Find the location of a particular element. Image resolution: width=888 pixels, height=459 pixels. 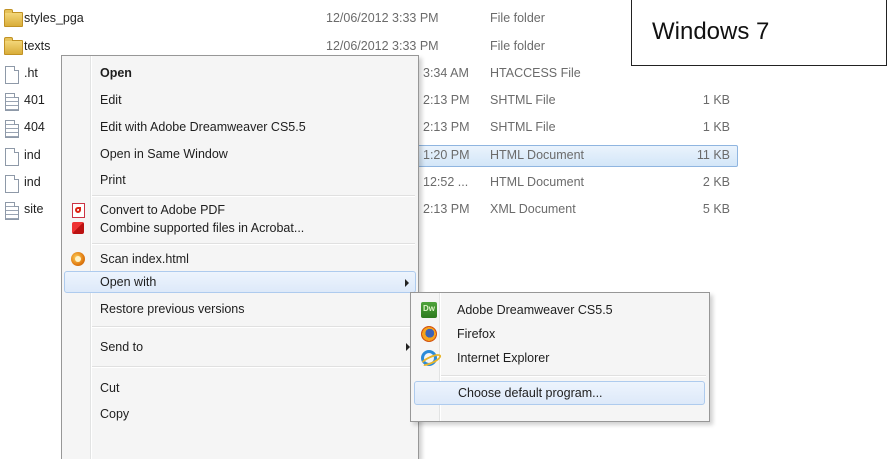

menu-item-restore-versions: Restore previous versions is located at coordinates (240, 309).